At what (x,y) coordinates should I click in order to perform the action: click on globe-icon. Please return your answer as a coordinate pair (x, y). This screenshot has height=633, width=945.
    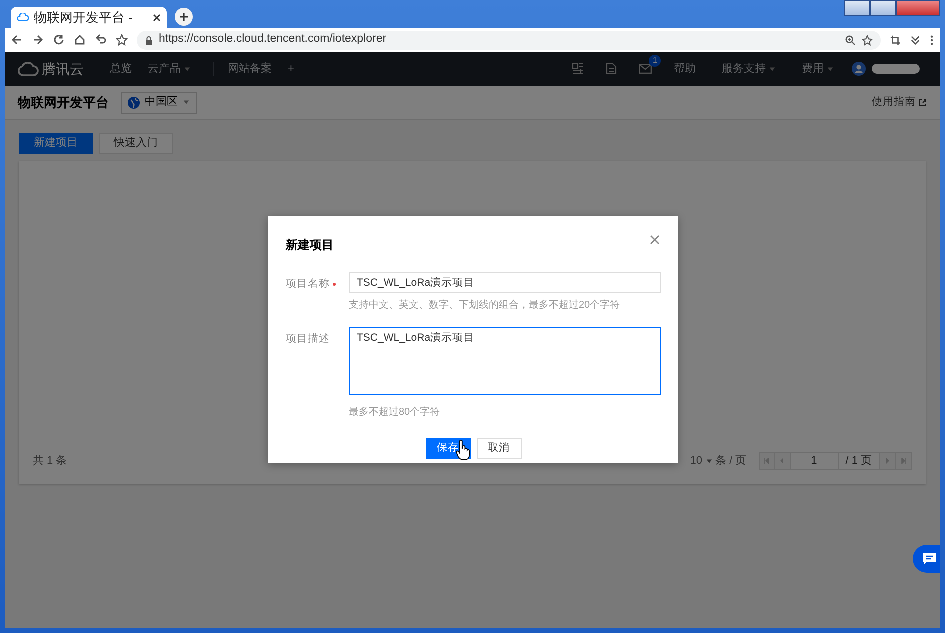
    Looking at the image, I should click on (134, 102).